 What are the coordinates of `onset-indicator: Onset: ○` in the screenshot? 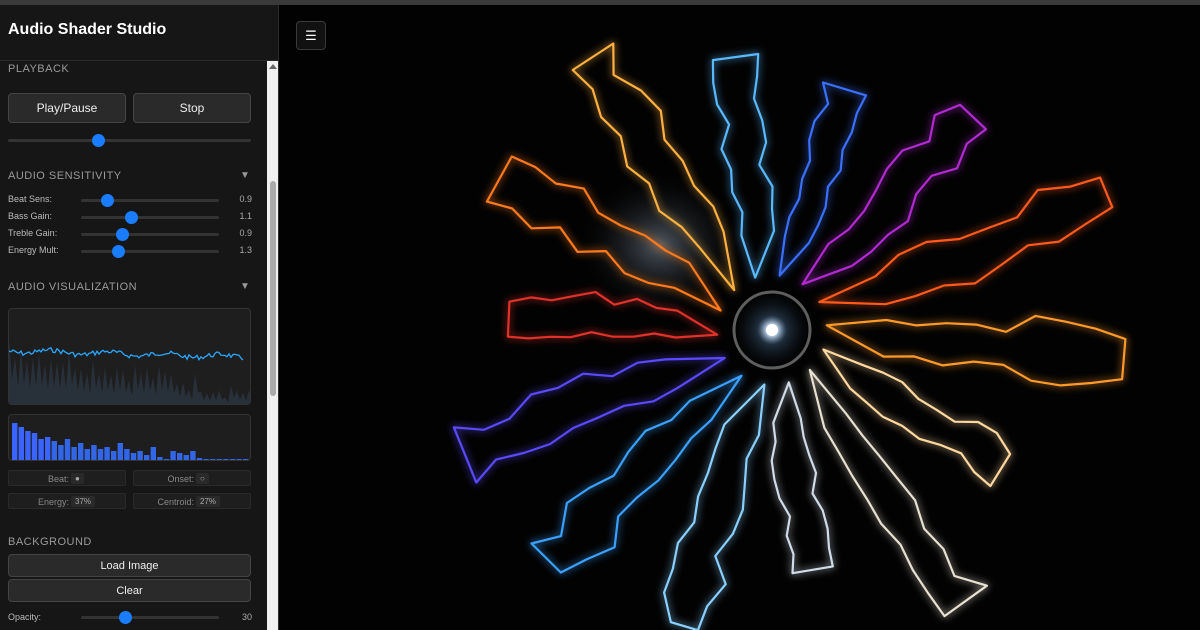 It's located at (192, 478).